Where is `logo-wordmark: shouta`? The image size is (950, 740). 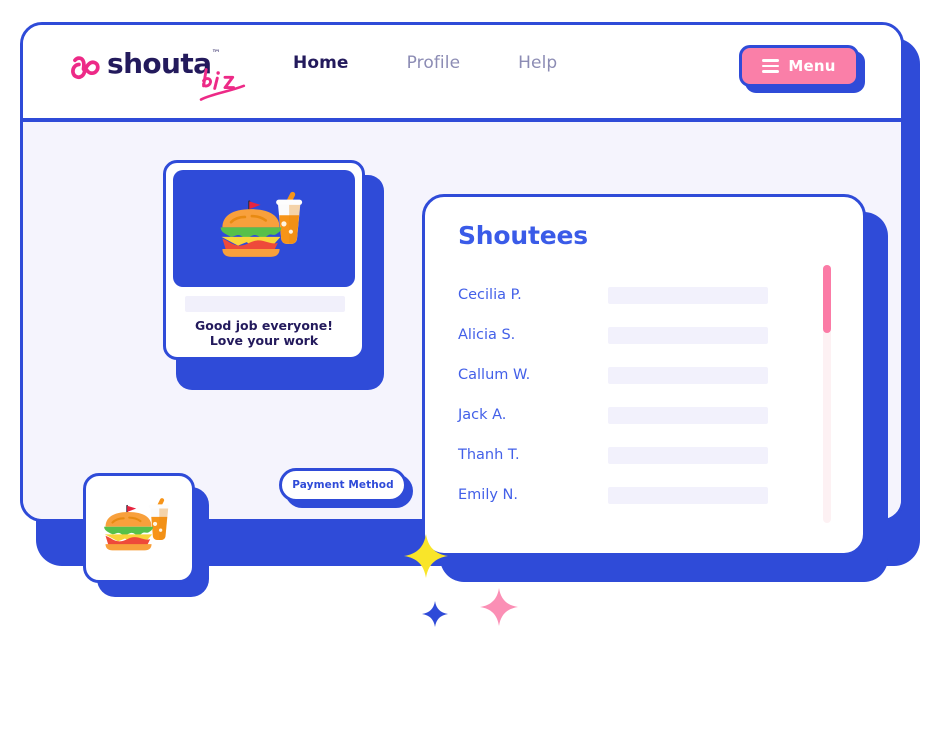 logo-wordmark: shouta is located at coordinates (159, 63).